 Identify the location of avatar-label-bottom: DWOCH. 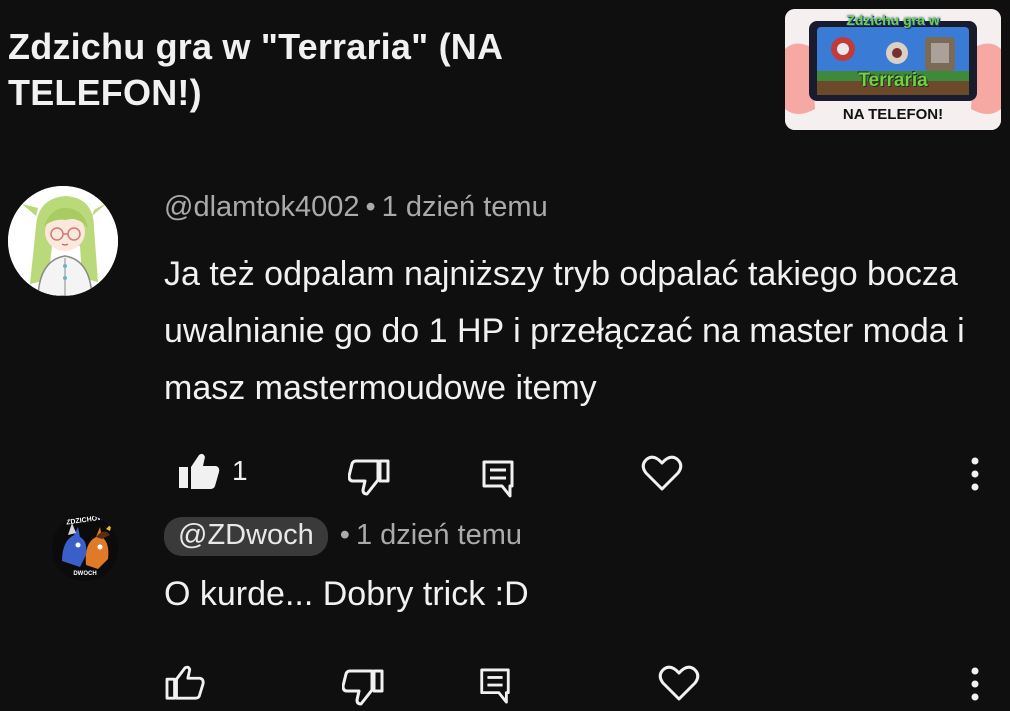
(85, 574).